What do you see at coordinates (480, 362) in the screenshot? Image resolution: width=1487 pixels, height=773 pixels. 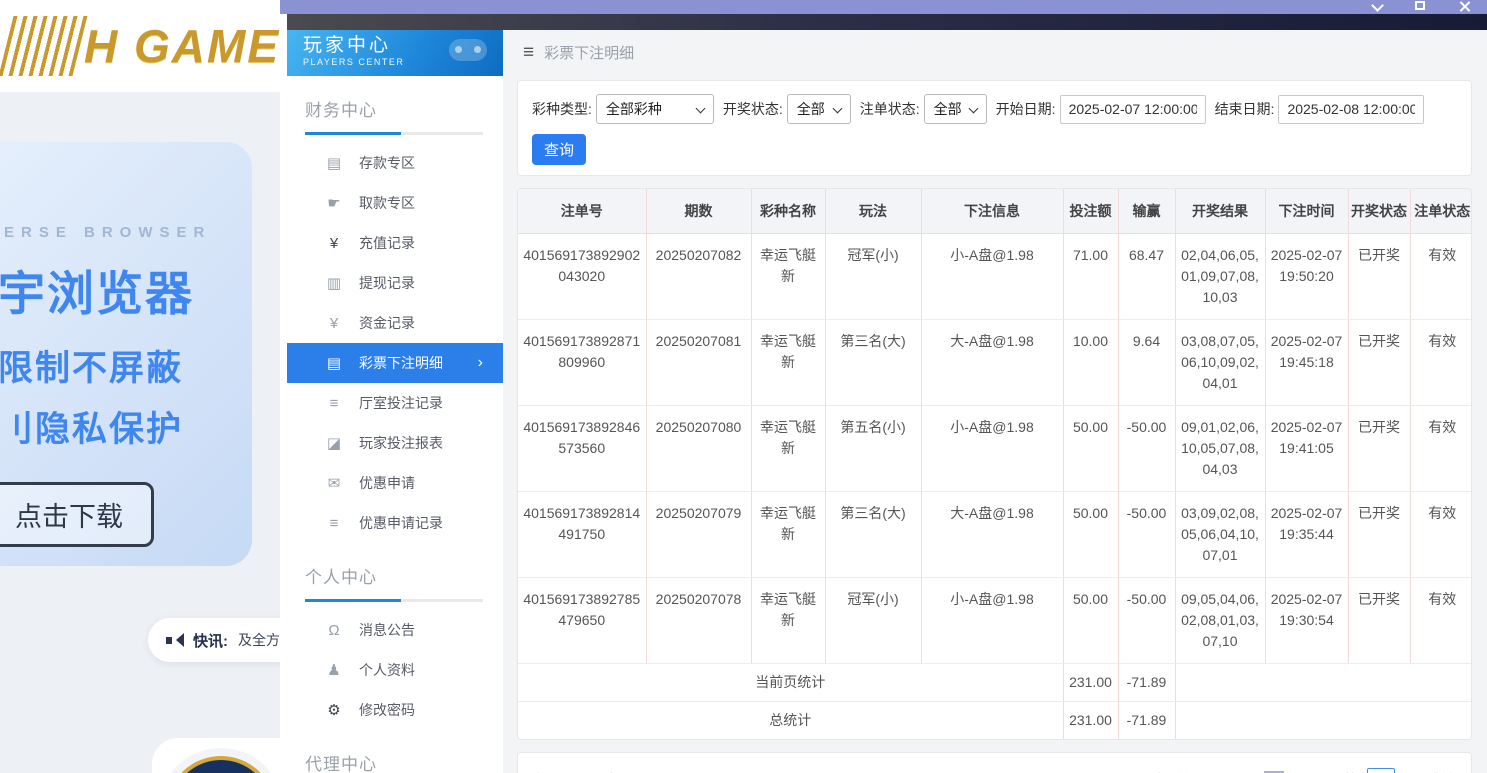 I see `chevron-right-icon: ›` at bounding box center [480, 362].